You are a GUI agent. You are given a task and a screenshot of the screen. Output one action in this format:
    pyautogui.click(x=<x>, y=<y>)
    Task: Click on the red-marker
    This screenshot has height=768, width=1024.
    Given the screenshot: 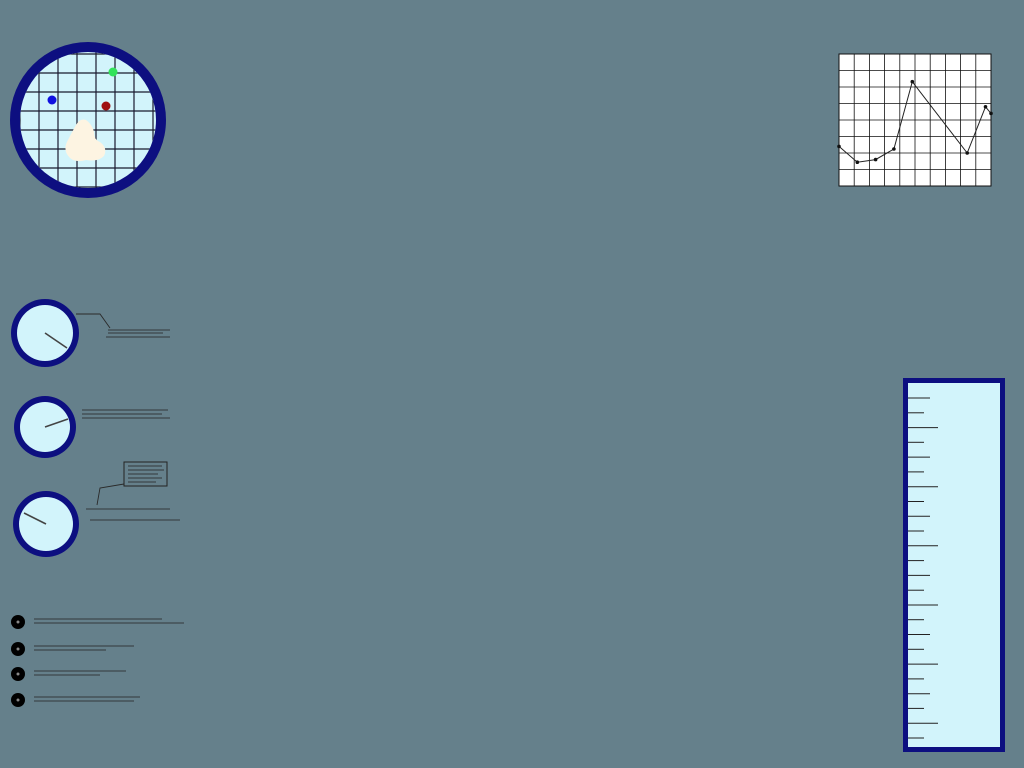 What is the action you would take?
    pyautogui.click(x=106, y=106)
    